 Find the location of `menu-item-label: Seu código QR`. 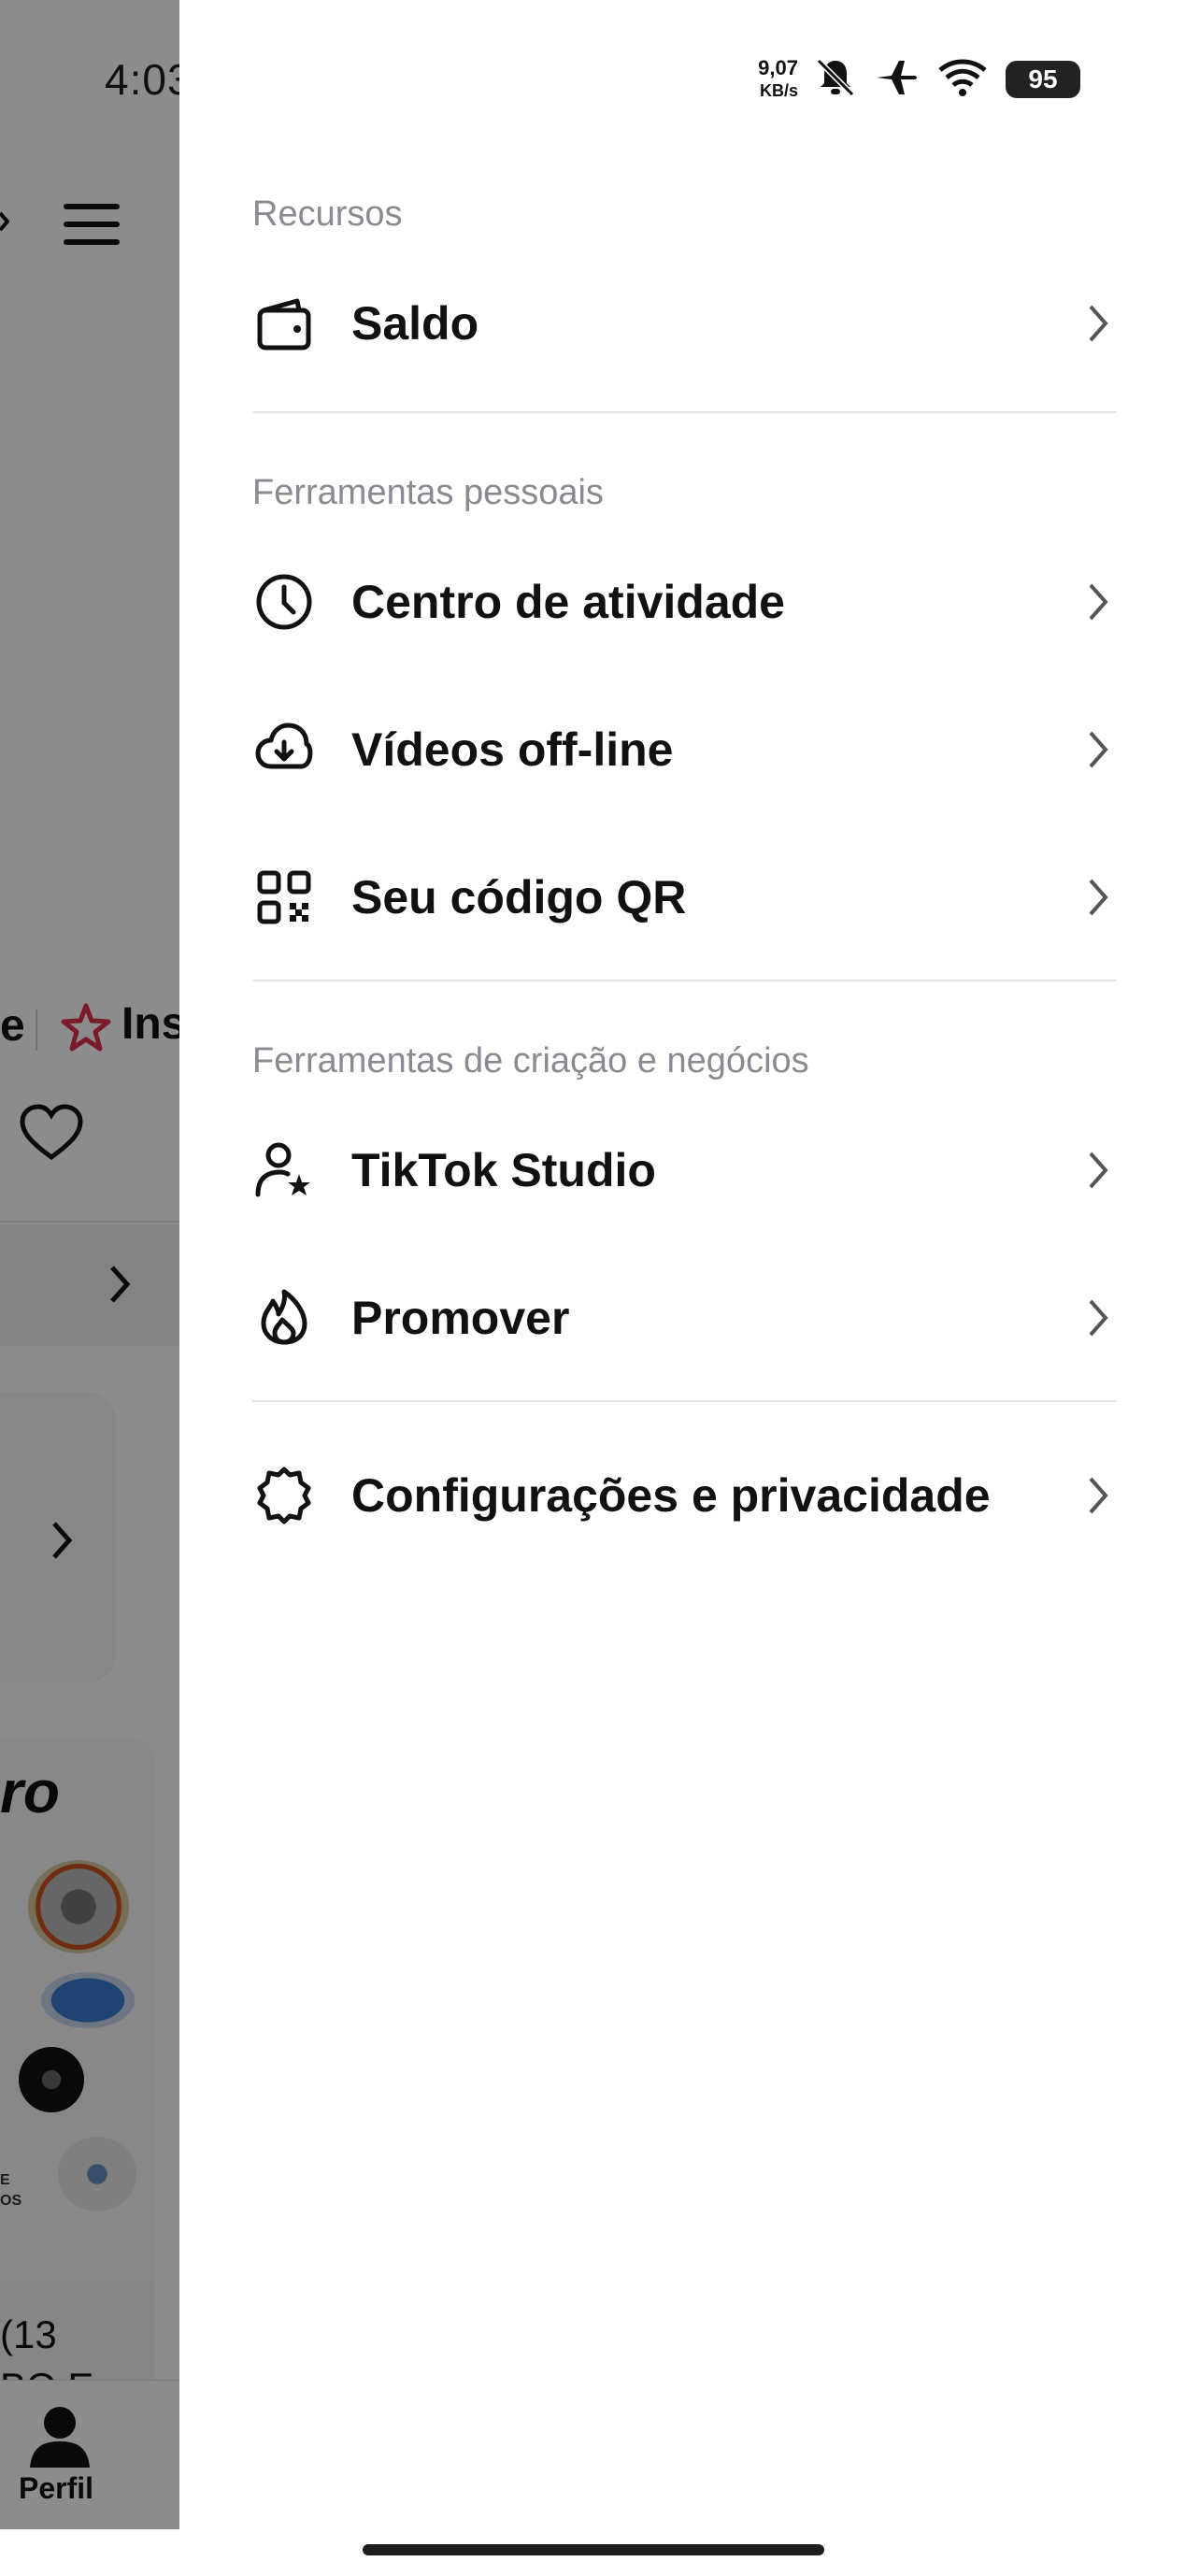

menu-item-label: Seu código QR is located at coordinates (519, 897).